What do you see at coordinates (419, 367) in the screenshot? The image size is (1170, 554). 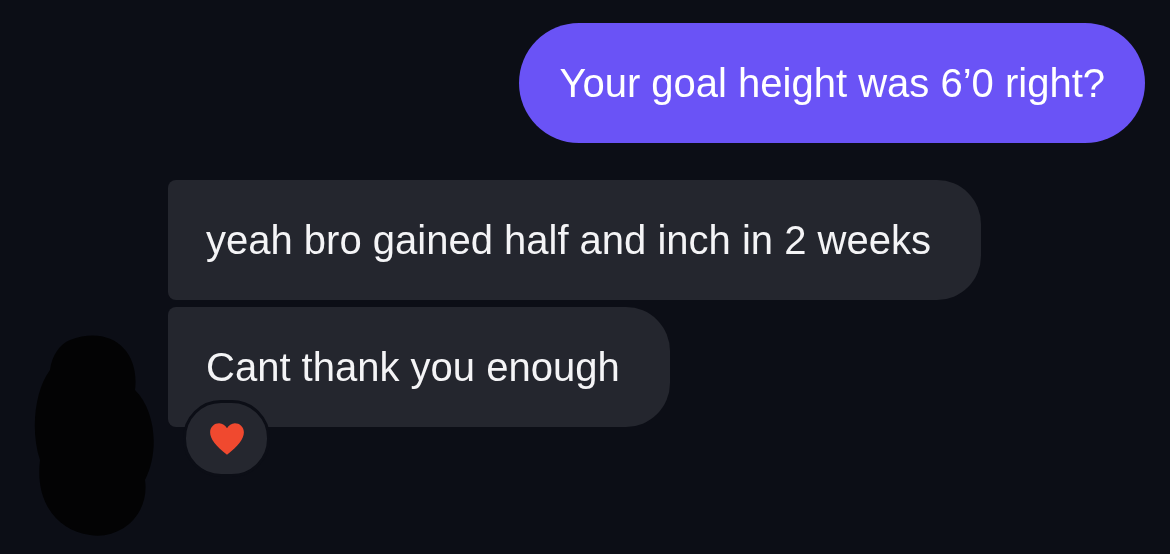 I see `incoming-message: Cant thank you enough` at bounding box center [419, 367].